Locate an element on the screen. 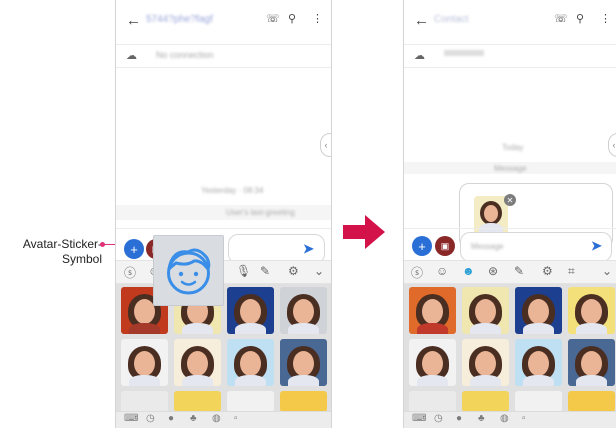 This screenshot has width=616, height=428. message-input: Message is located at coordinates (536, 247).